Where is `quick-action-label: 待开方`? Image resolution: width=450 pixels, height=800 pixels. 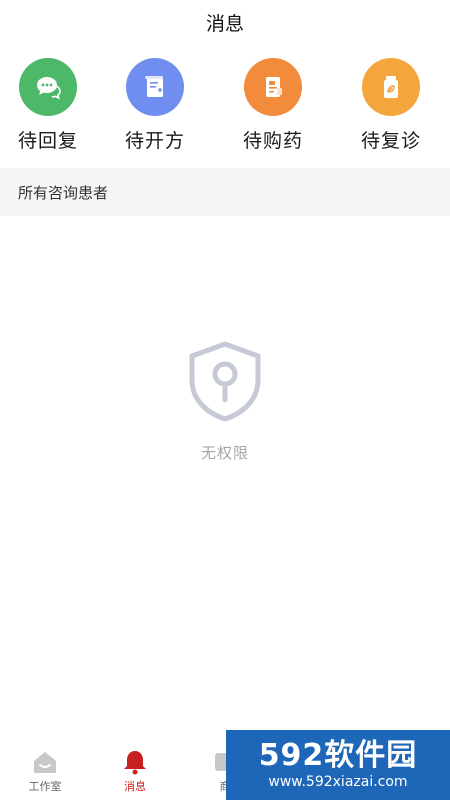 quick-action-label: 待开方 is located at coordinates (154, 141).